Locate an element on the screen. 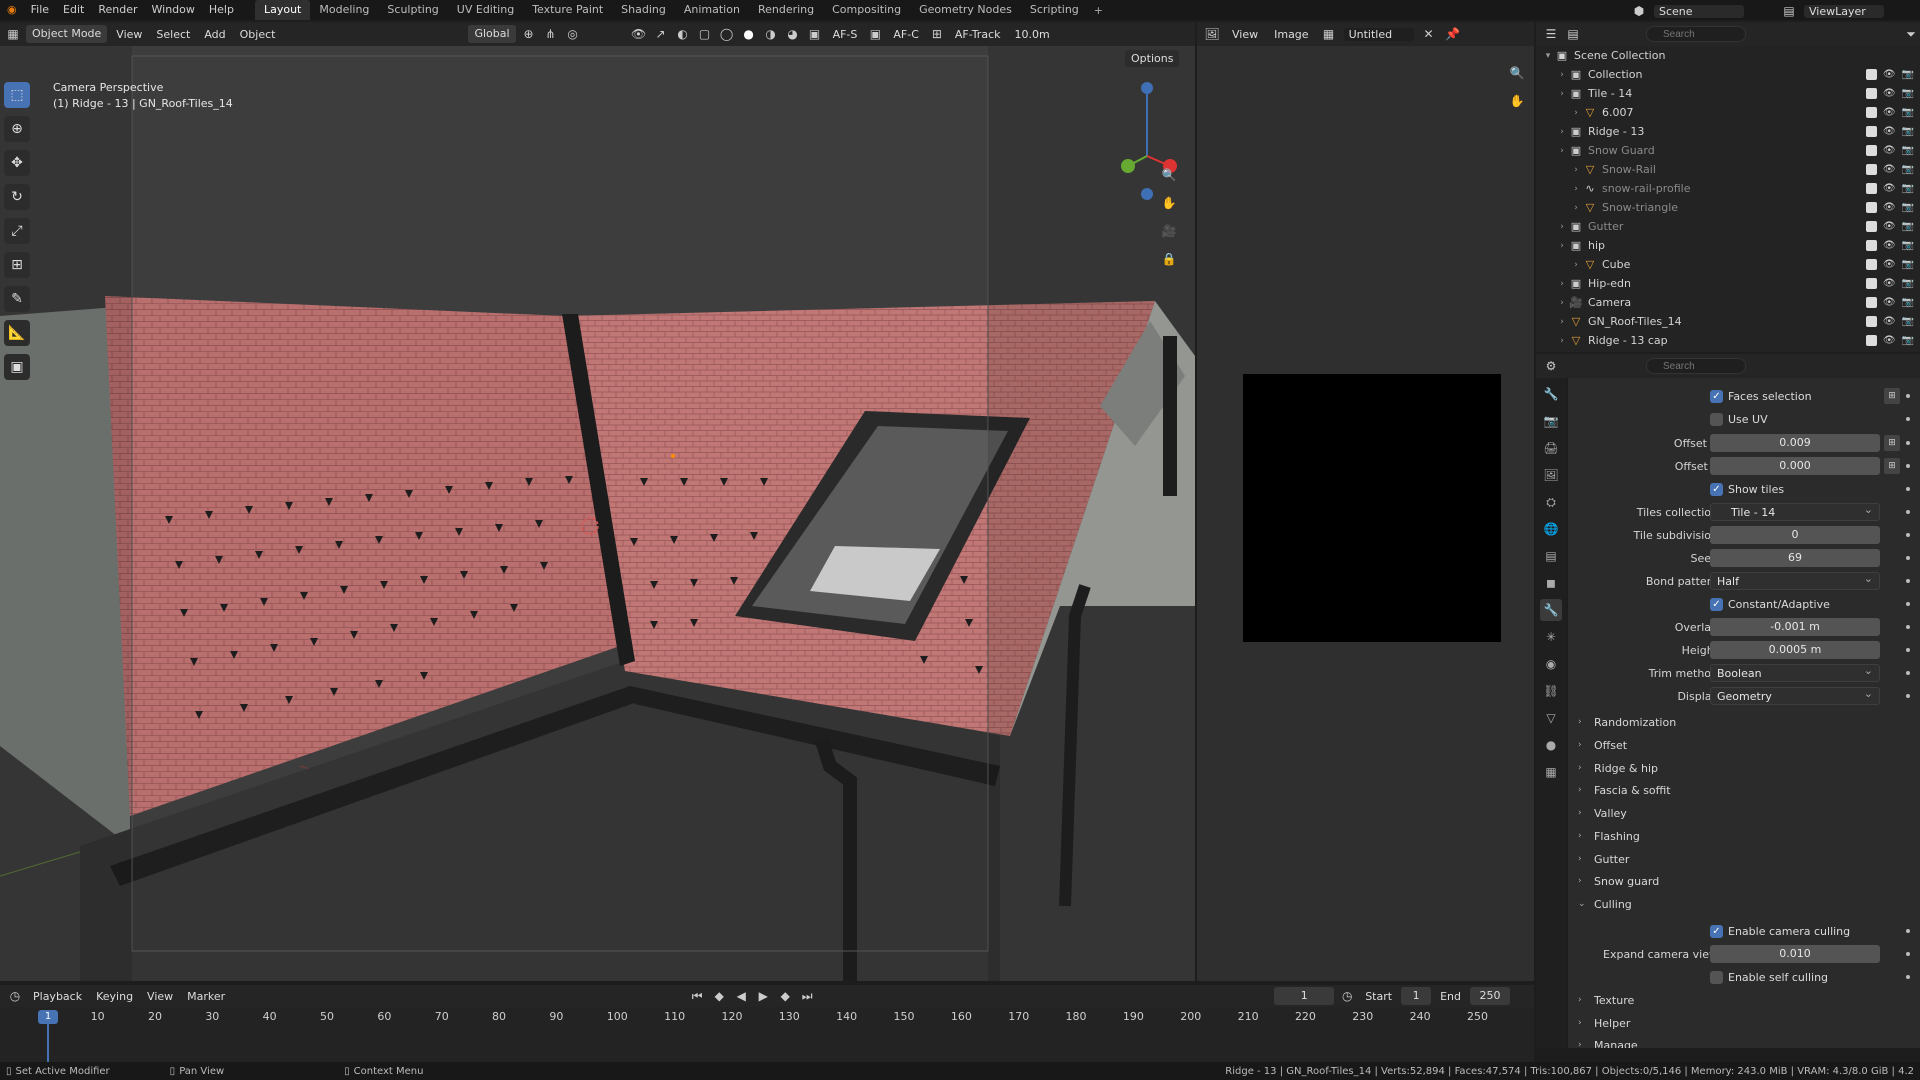 Image resolution: width=1920 pixels, height=1080 pixels. menu-render: Render is located at coordinates (117, 10).